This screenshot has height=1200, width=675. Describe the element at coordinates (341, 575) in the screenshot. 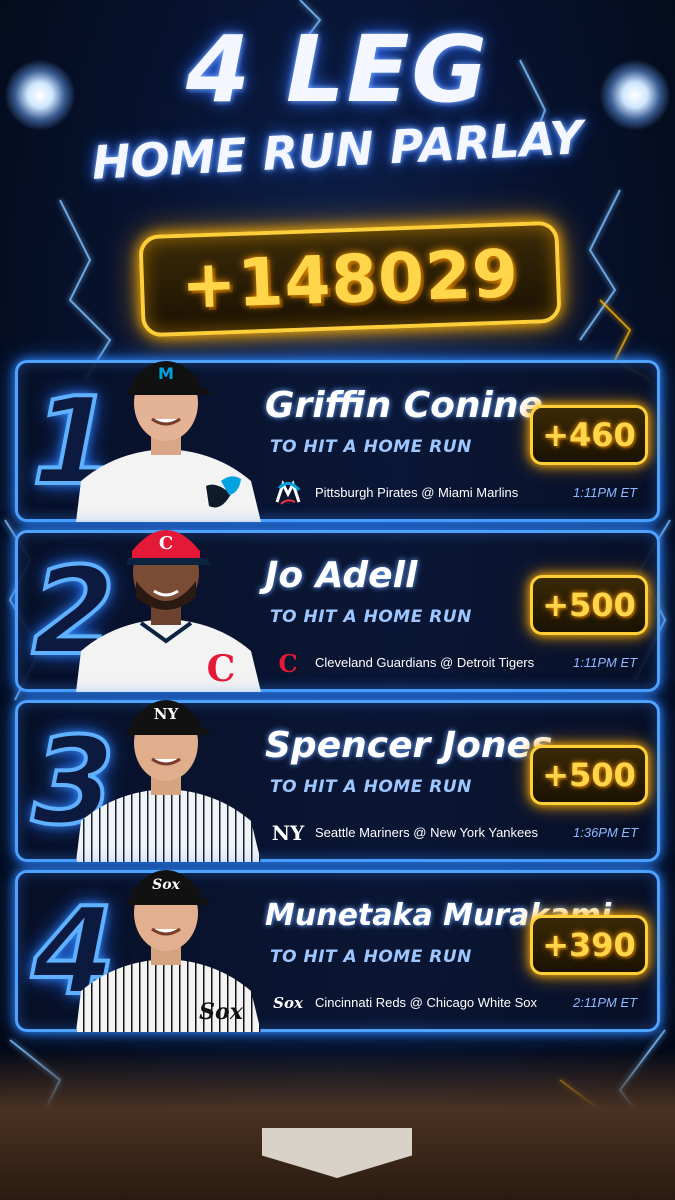

I see `player-name: Jo Adell` at that location.